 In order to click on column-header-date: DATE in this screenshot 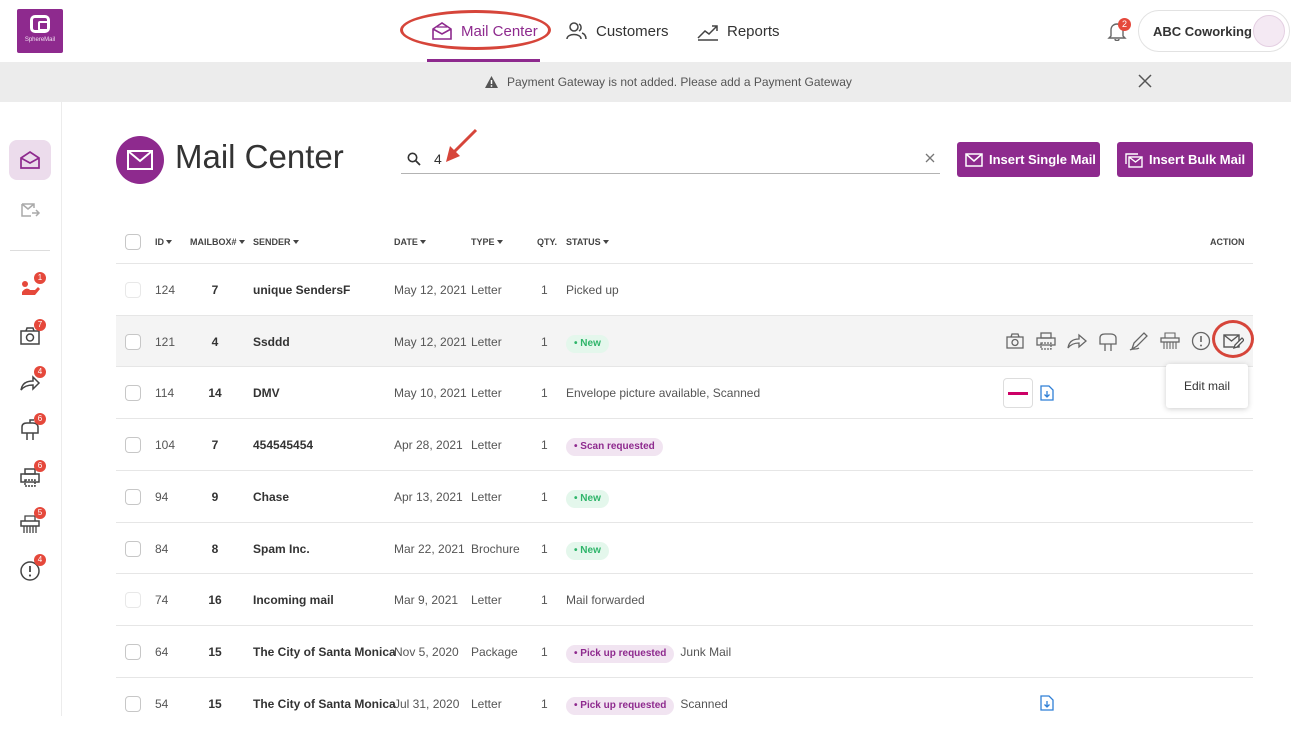, I will do `click(410, 242)`.